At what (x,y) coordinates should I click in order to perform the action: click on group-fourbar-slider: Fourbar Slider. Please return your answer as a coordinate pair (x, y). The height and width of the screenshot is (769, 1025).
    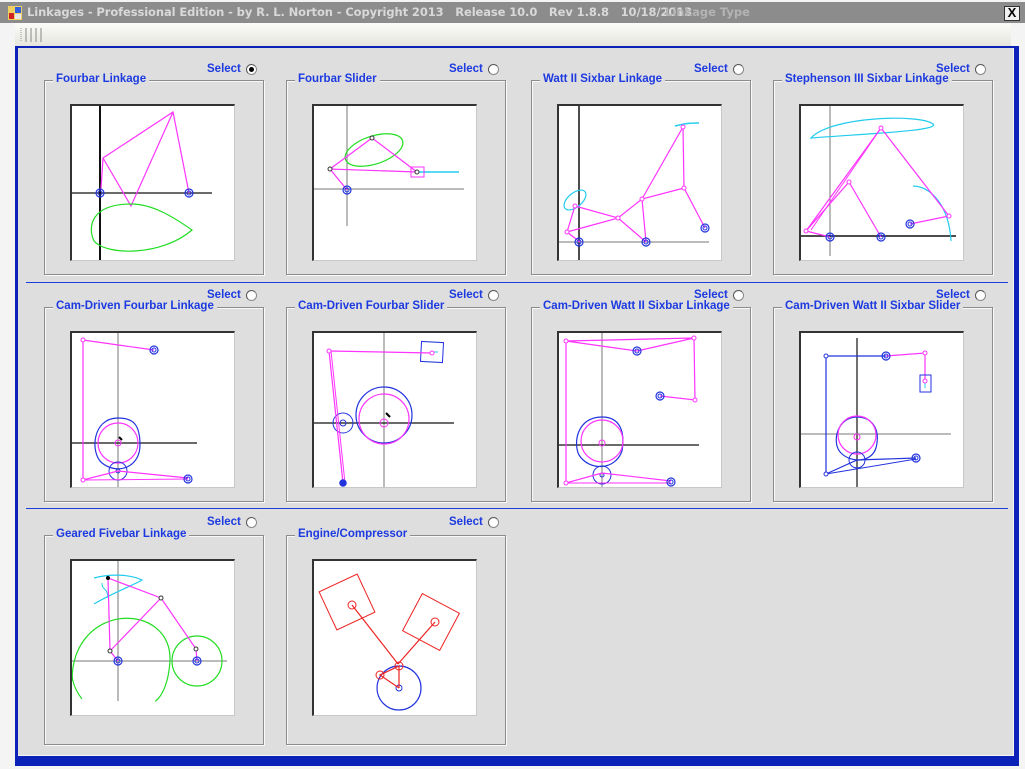
    Looking at the image, I should click on (396, 174).